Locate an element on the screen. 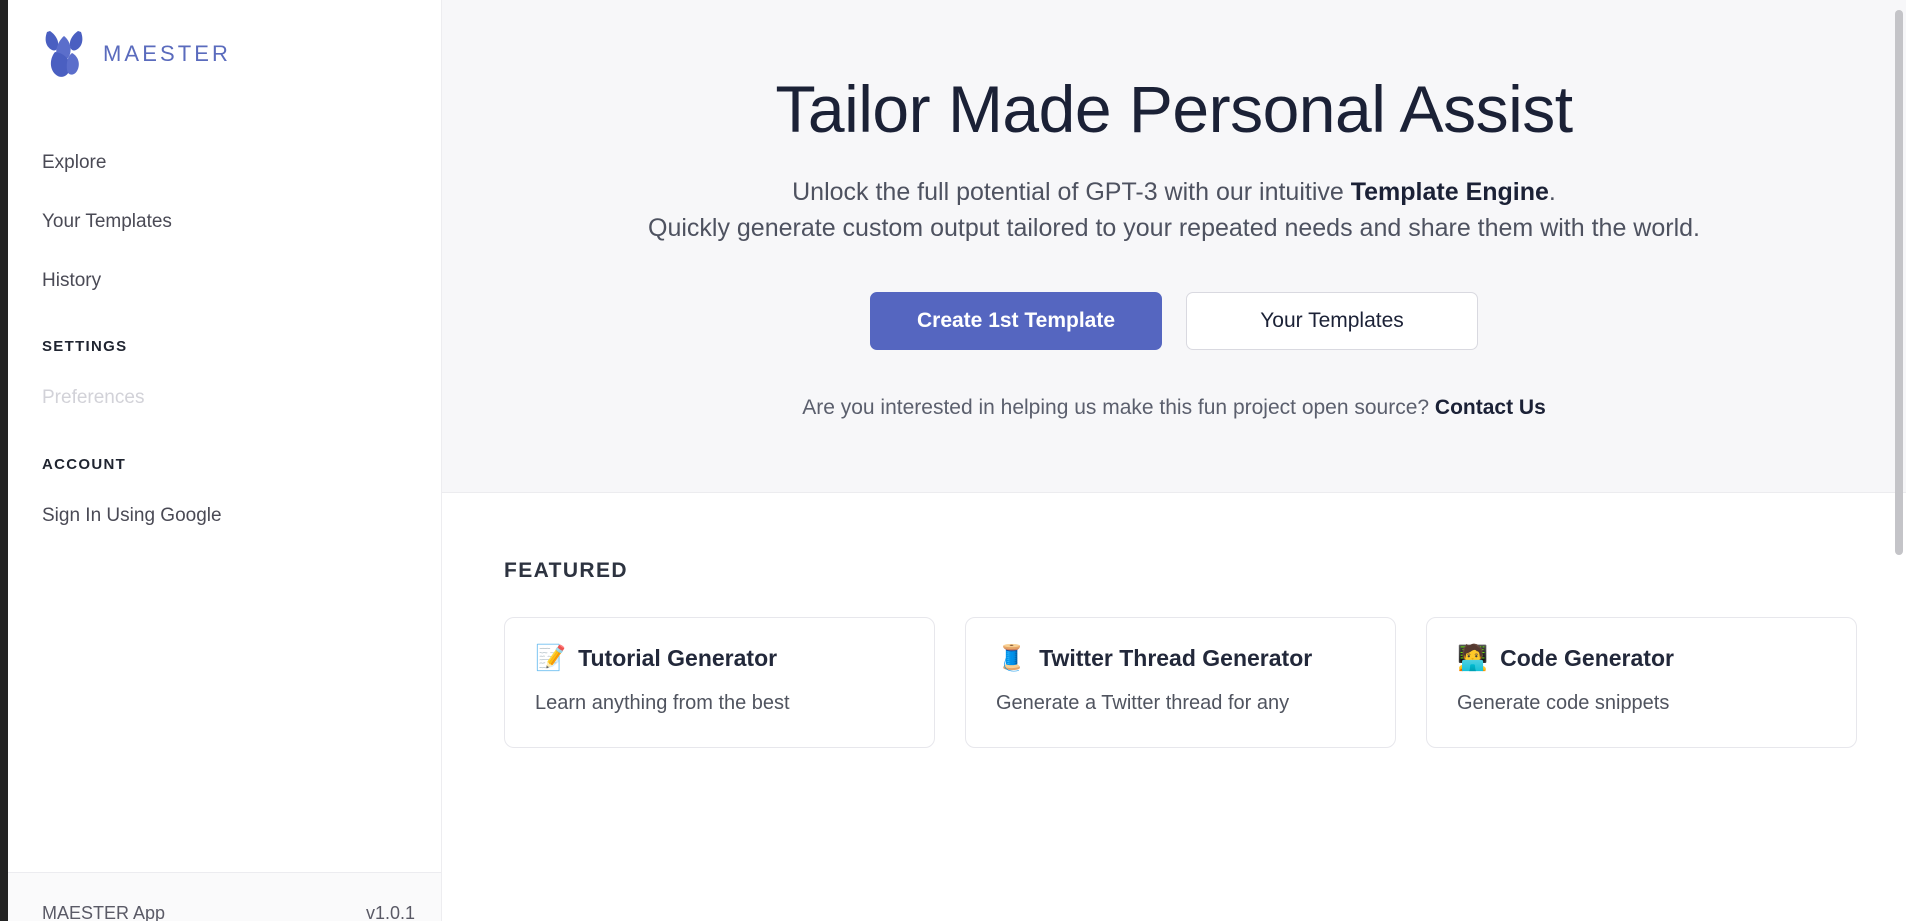 This screenshot has height=921, width=1906. sidebar-group-title-account: ACCOUNT is located at coordinates (84, 465).